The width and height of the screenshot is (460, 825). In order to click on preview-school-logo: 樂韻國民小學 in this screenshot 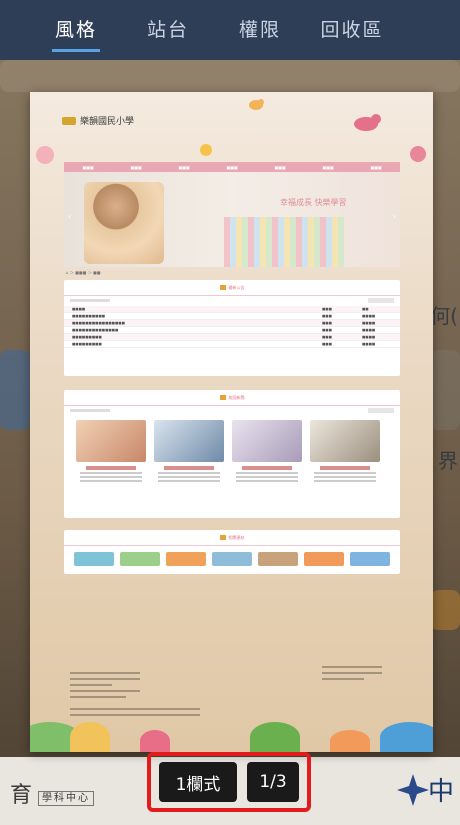, I will do `click(98, 120)`.